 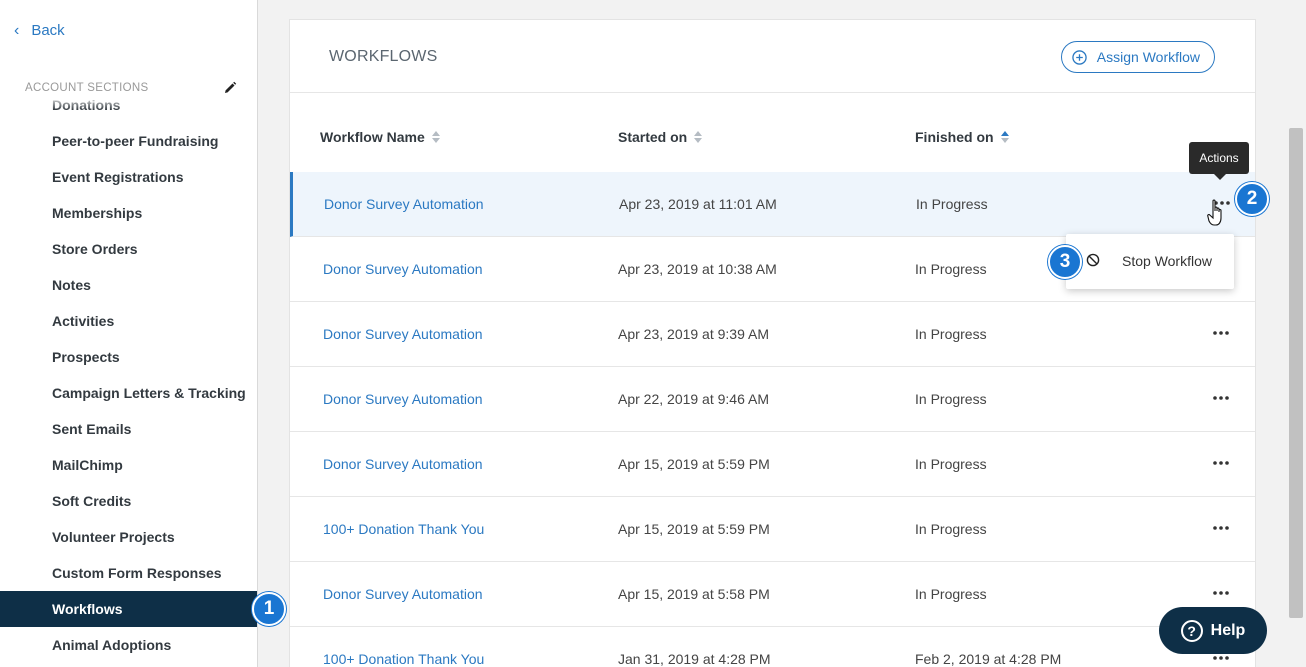 What do you see at coordinates (1228, 630) in the screenshot?
I see `help-label: Help` at bounding box center [1228, 630].